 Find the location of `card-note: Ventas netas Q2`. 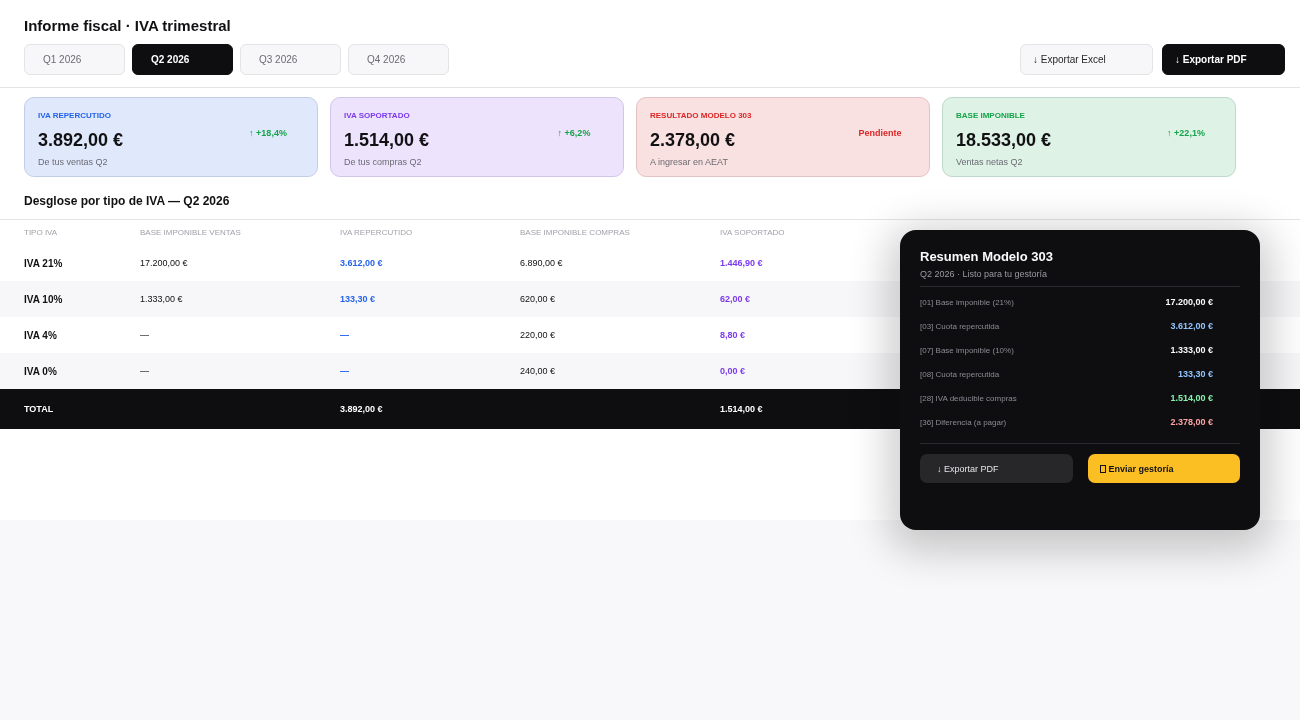

card-note: Ventas netas Q2 is located at coordinates (989, 162).